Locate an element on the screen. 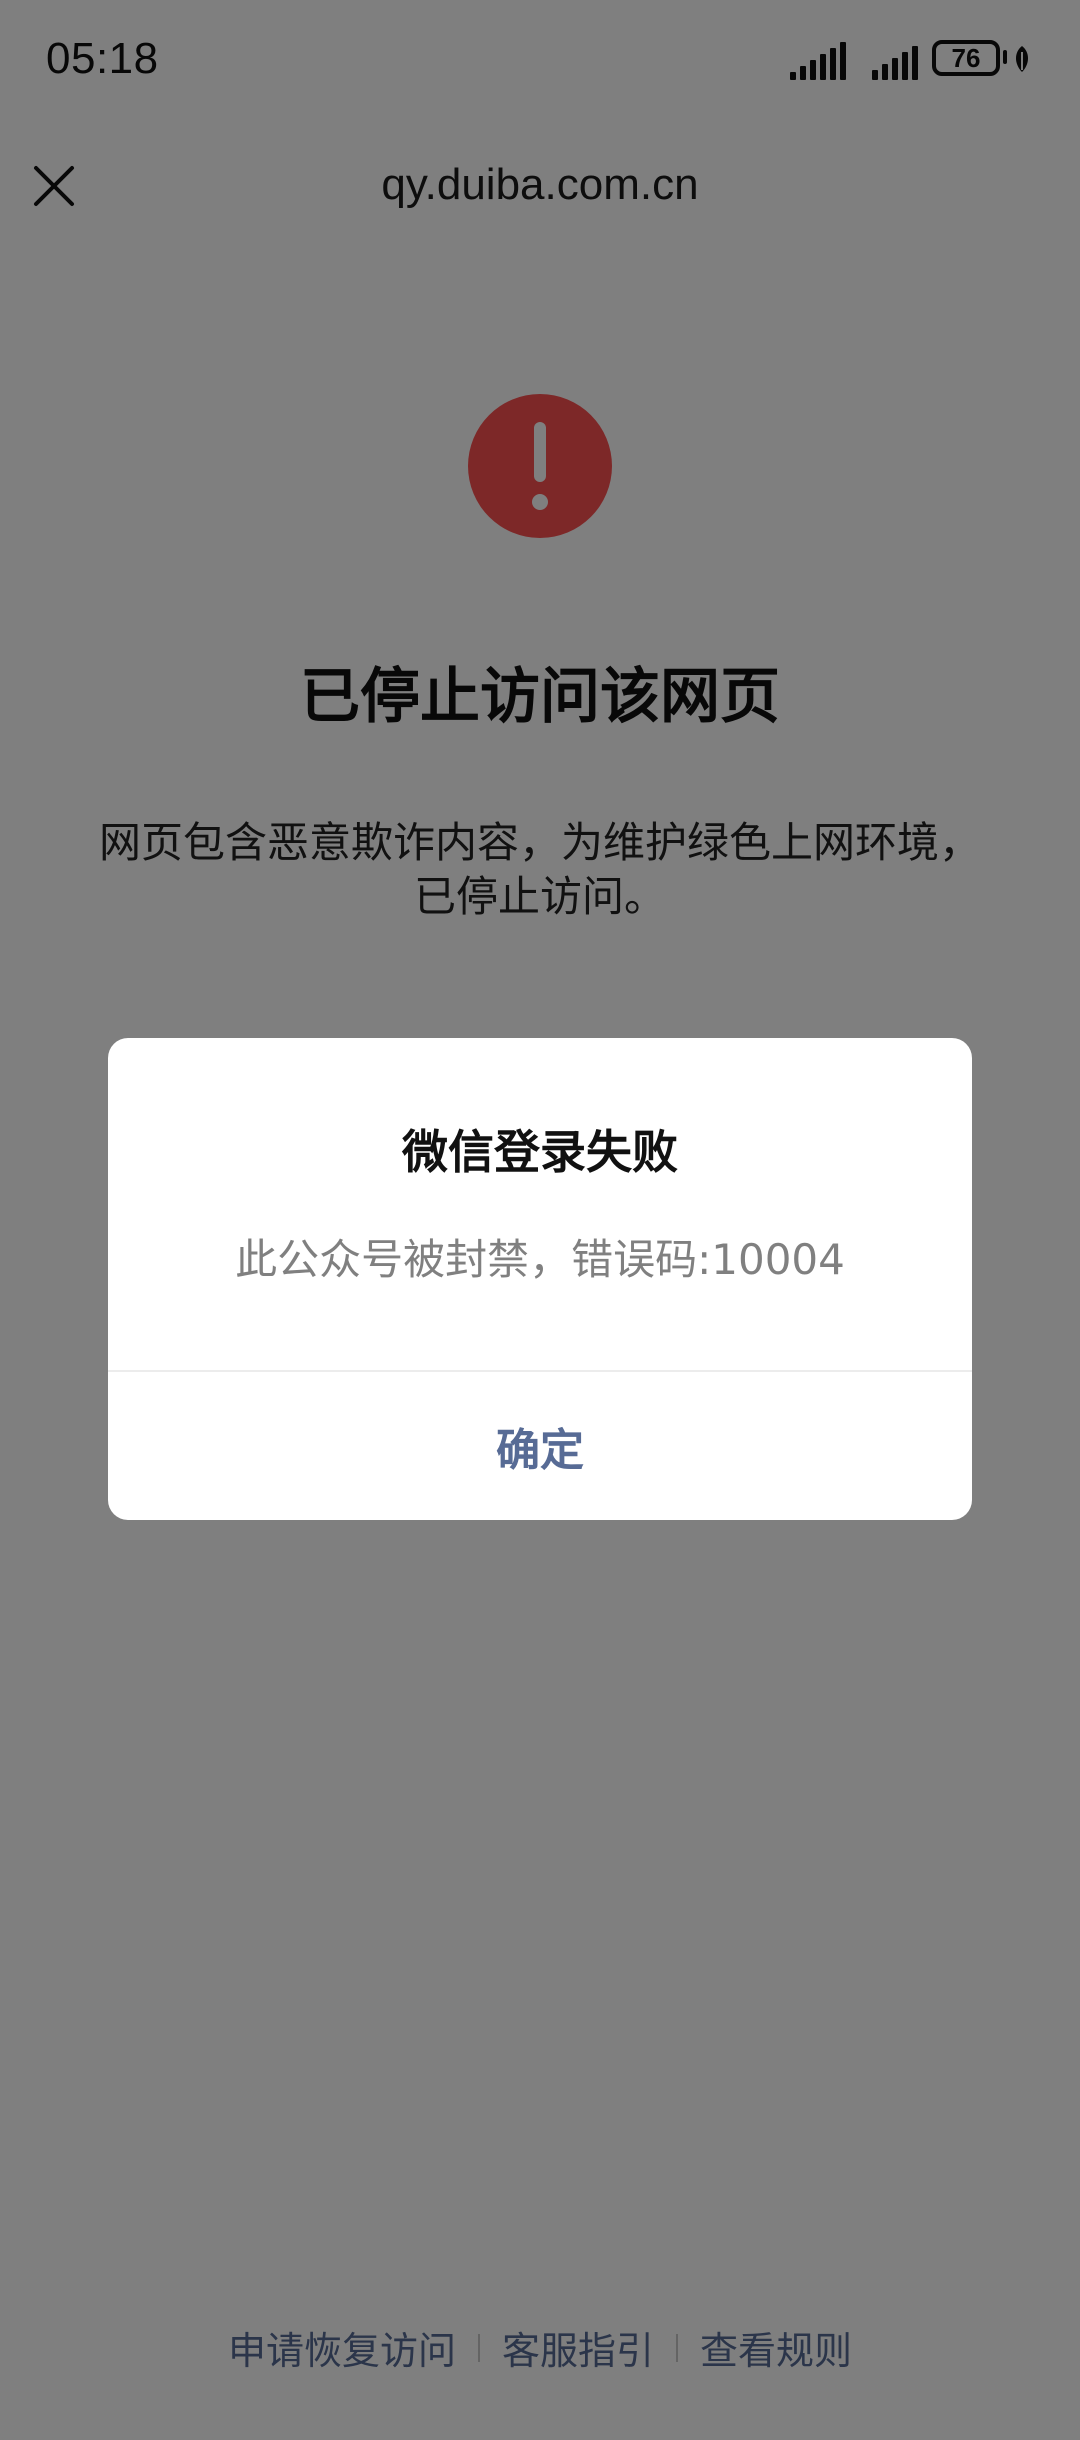 This screenshot has height=2440, width=1080. confirm-button: 确定 is located at coordinates (540, 1446).